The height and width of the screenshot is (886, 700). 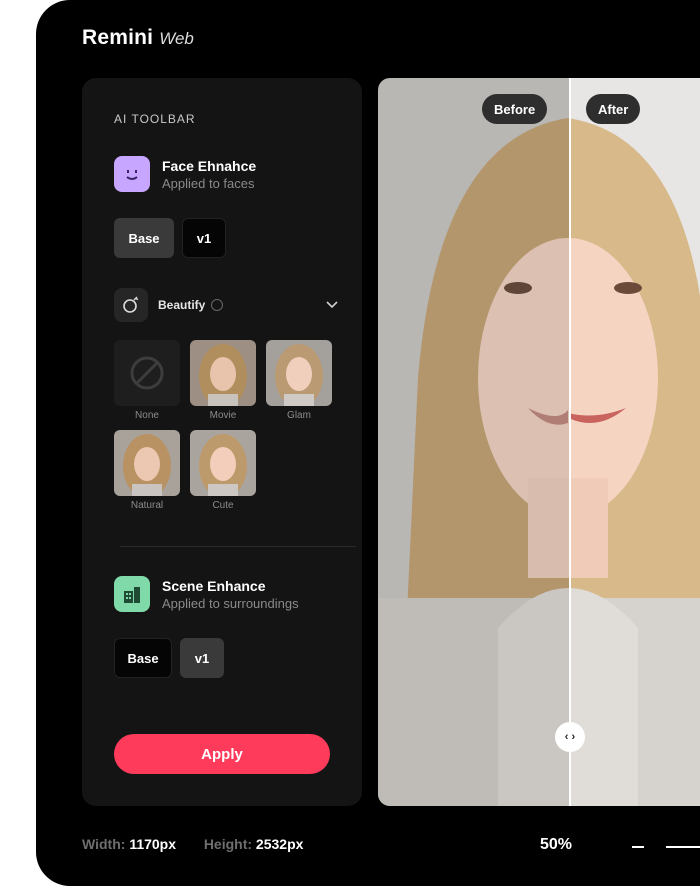 What do you see at coordinates (202, 658) in the screenshot?
I see `scene-v1-button: v1` at bounding box center [202, 658].